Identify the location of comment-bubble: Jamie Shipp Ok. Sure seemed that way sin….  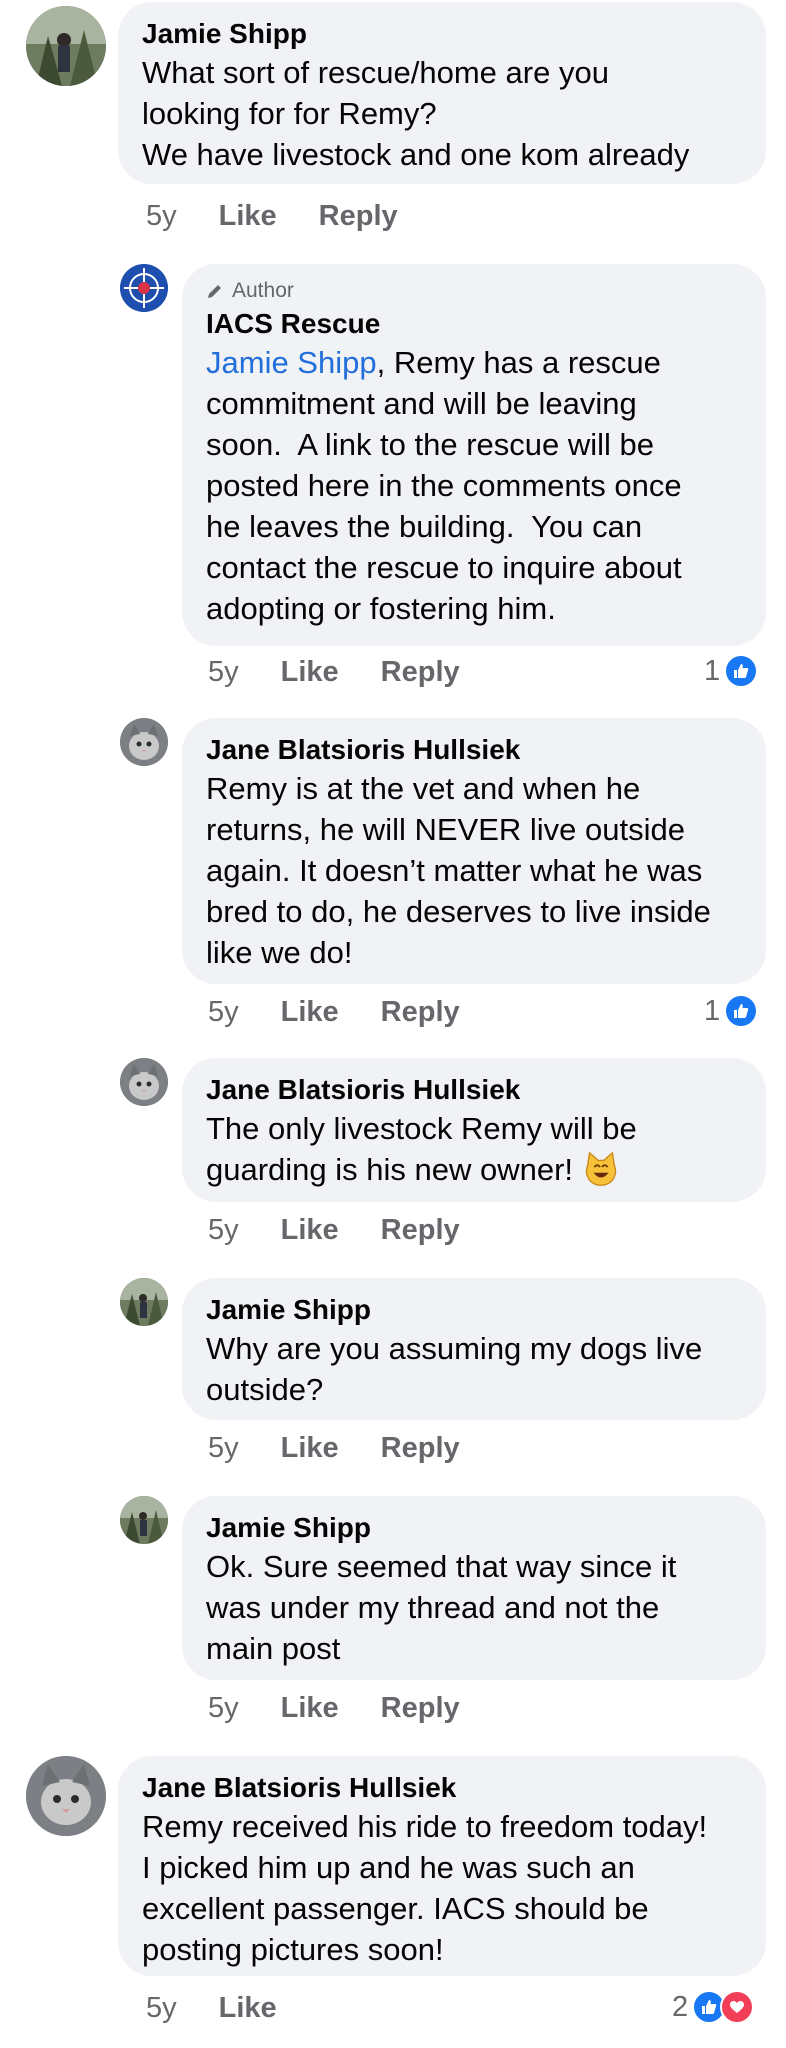
(474, 1588).